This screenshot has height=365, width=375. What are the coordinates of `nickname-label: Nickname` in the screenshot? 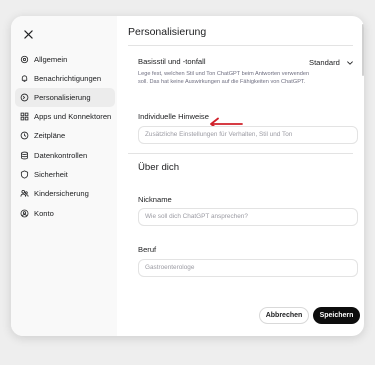 It's located at (155, 199).